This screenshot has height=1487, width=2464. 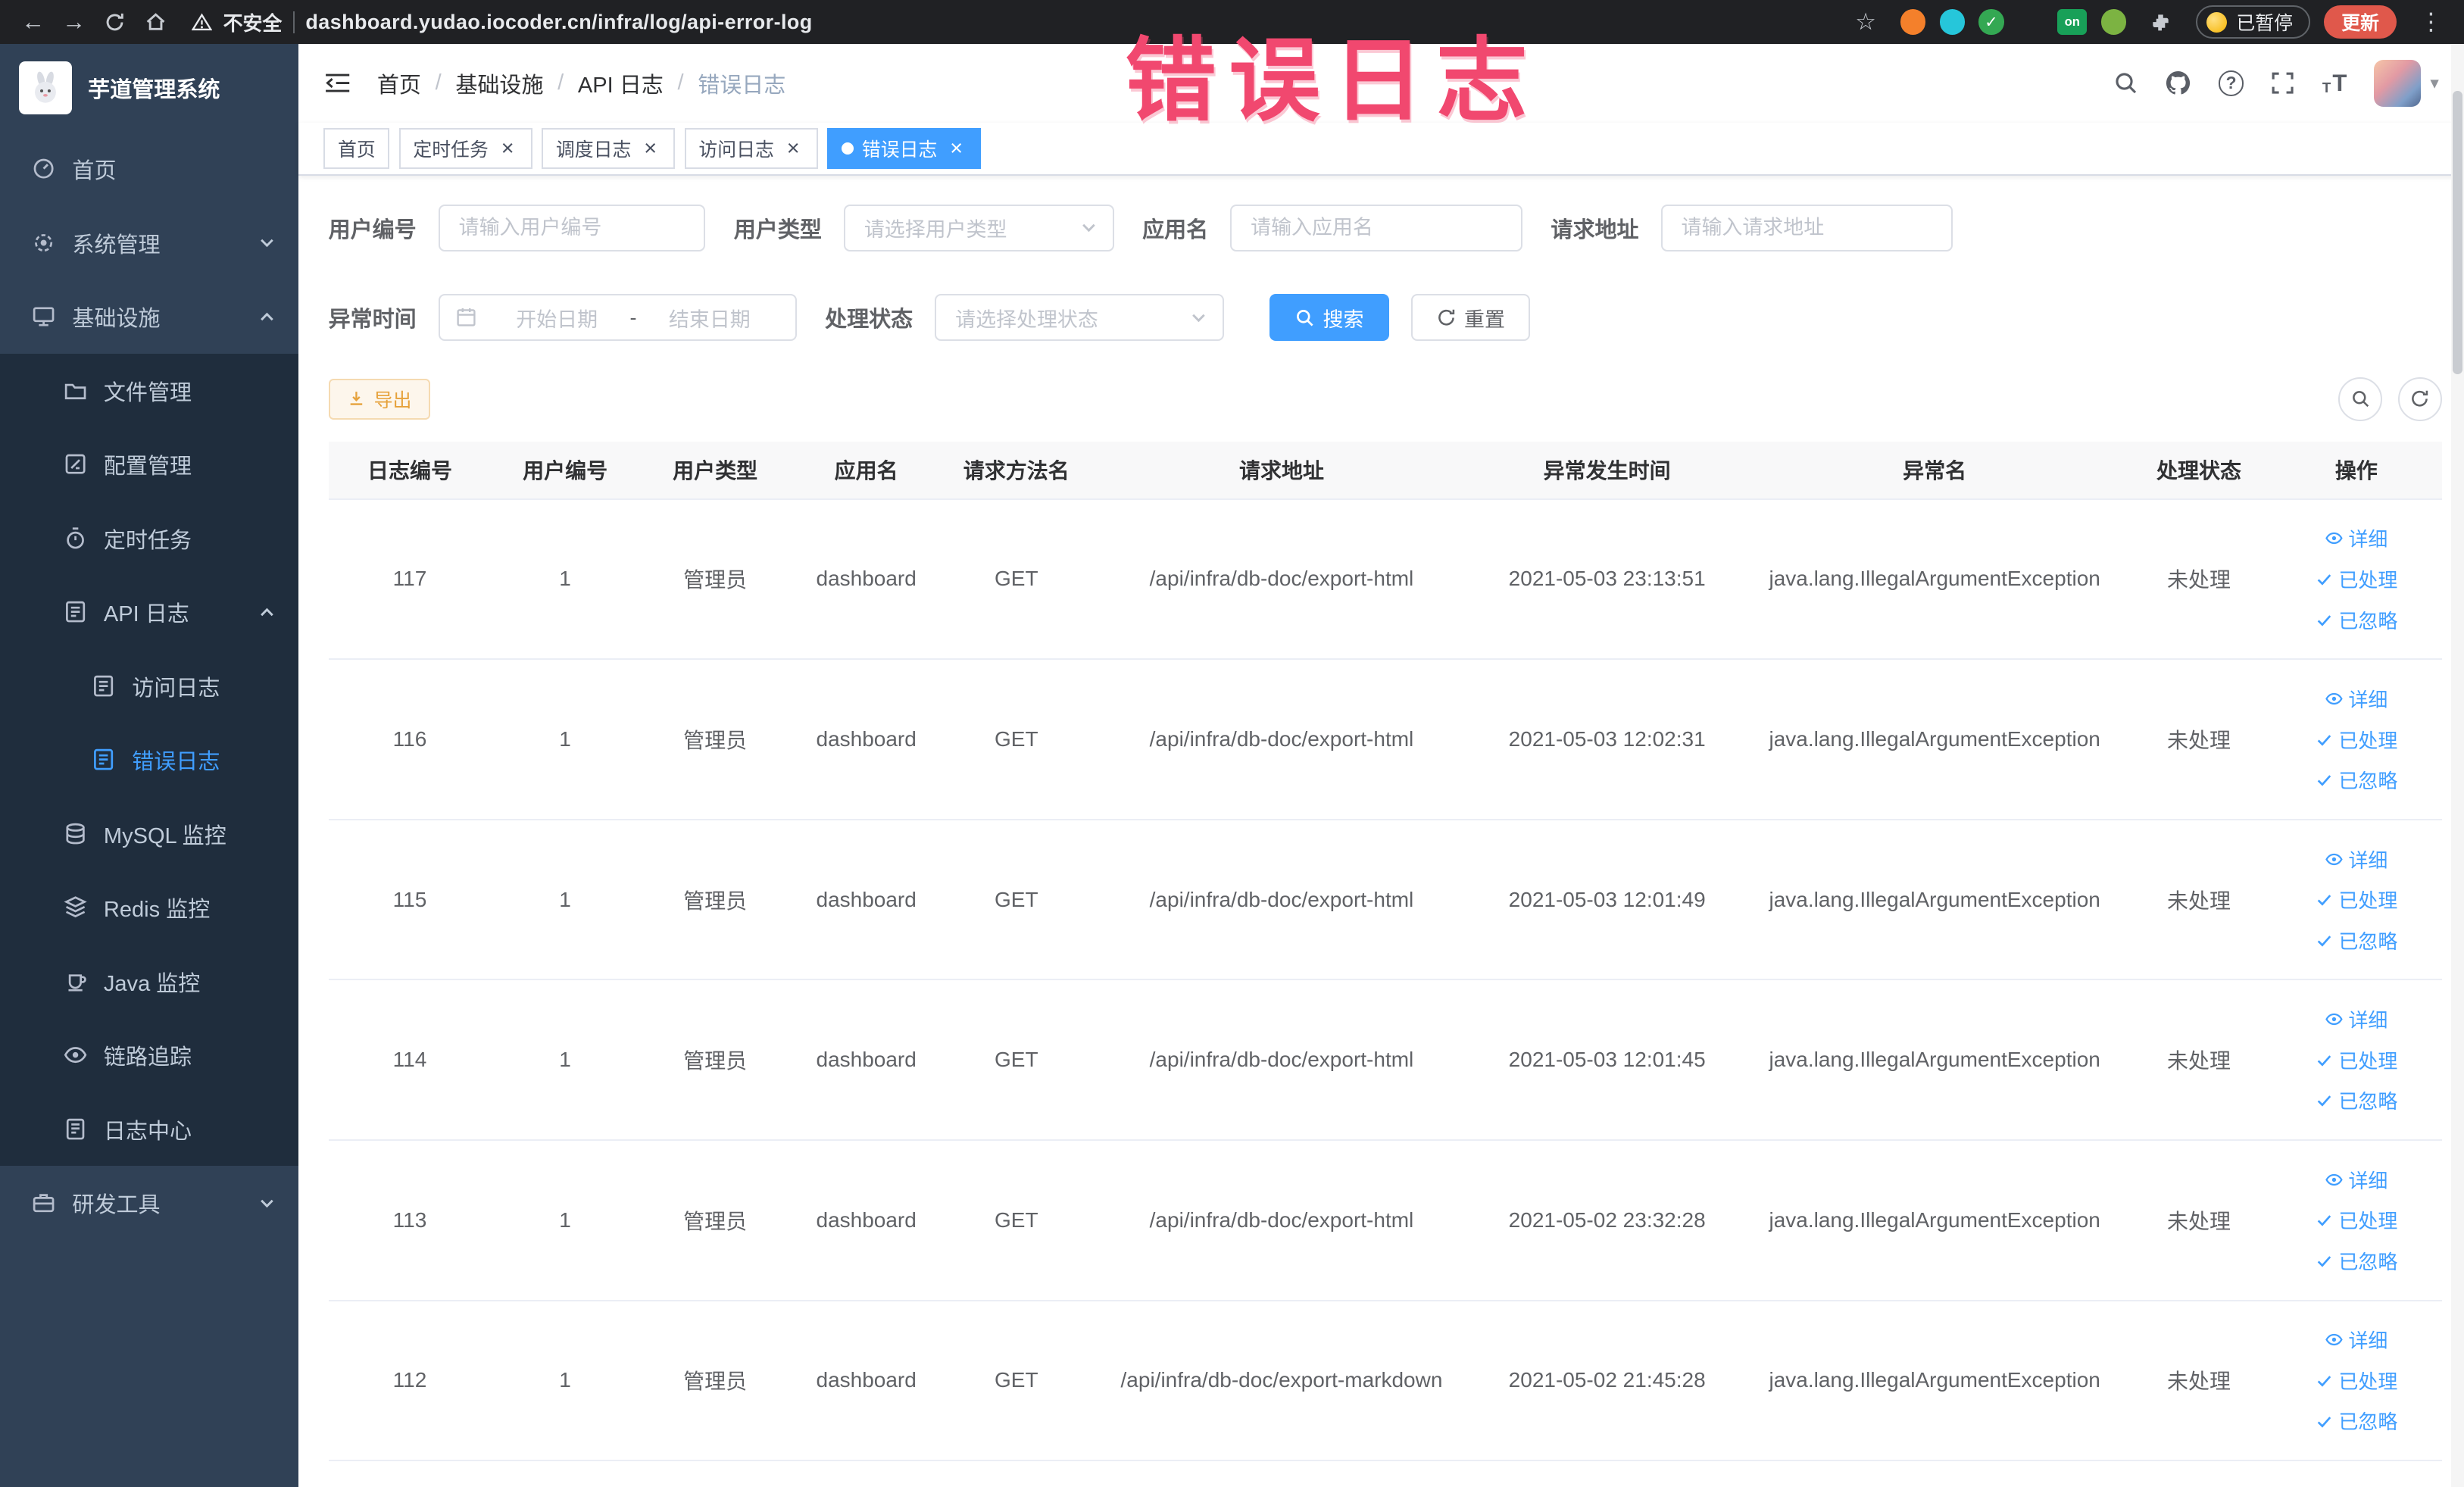 I want to click on scrollbar-thumb, so click(x=2457, y=232).